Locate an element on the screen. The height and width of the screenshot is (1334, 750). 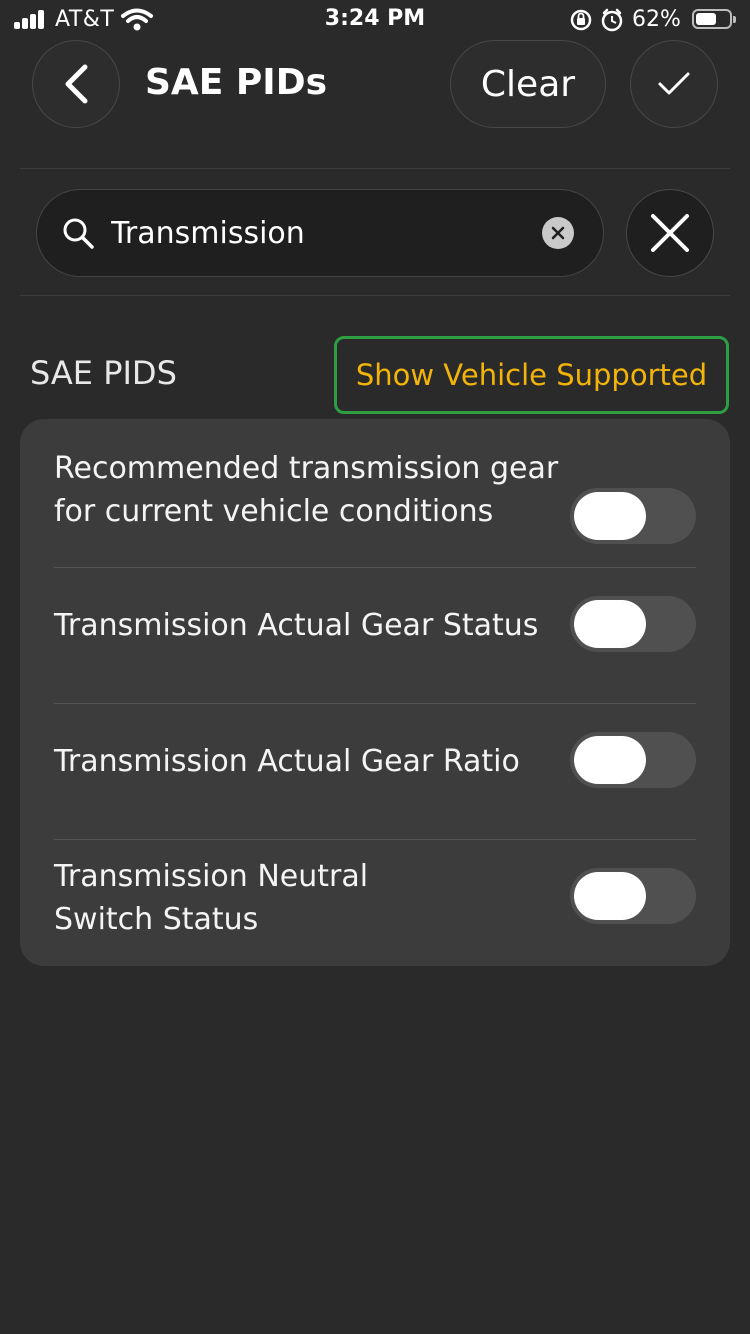
clear-search-text-icon is located at coordinates (558, 233).